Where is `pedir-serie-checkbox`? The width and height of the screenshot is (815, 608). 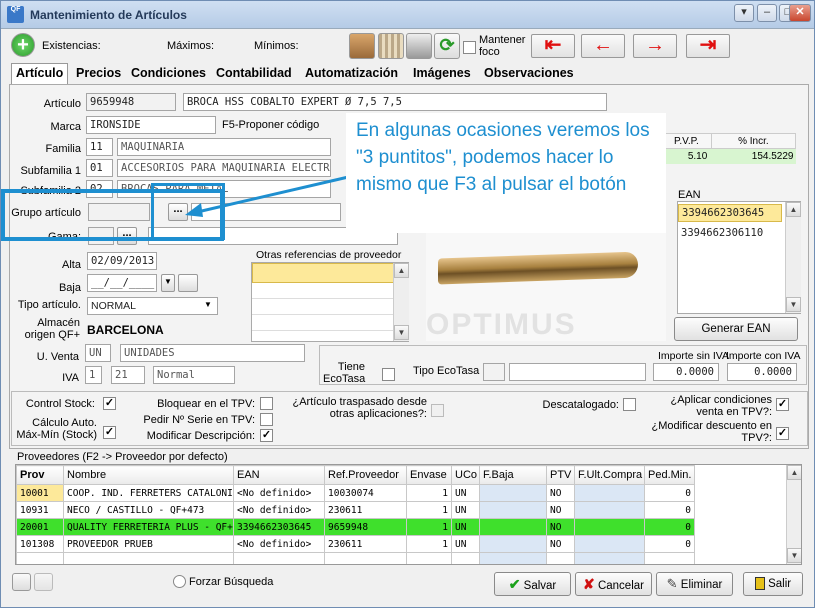 pedir-serie-checkbox is located at coordinates (266, 419).